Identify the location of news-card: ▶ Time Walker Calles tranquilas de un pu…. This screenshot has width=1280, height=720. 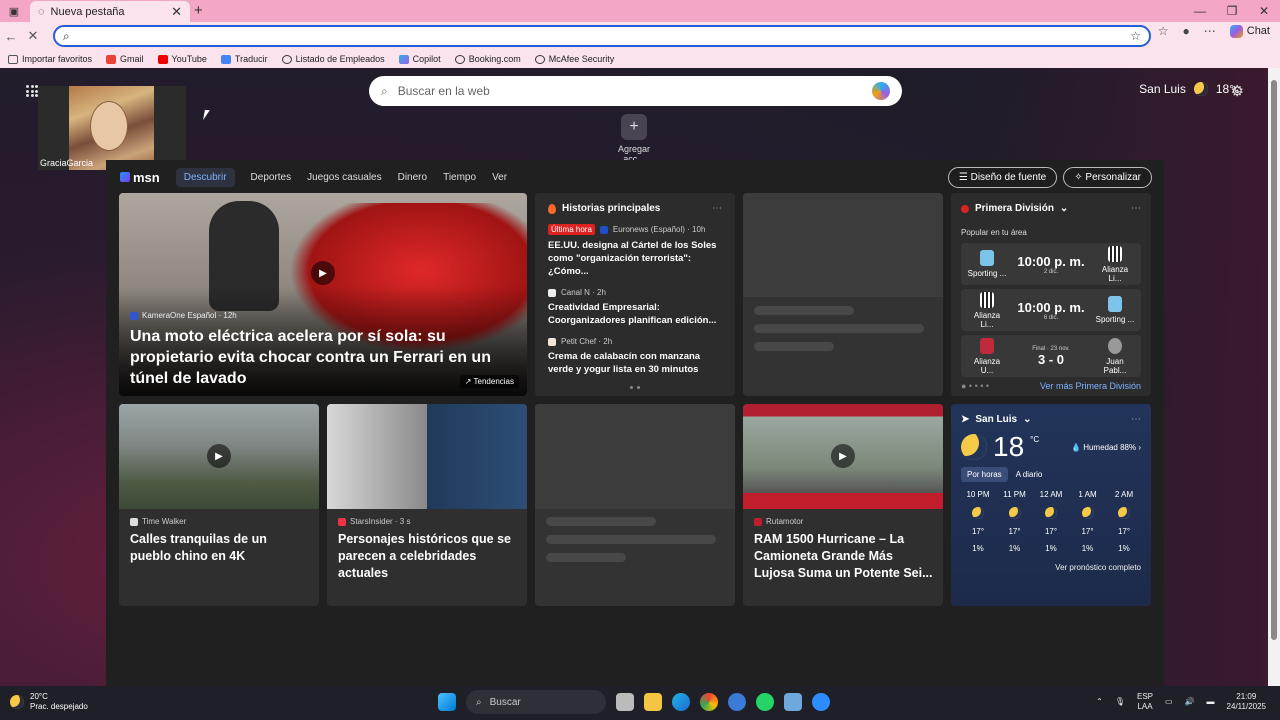
(219, 505).